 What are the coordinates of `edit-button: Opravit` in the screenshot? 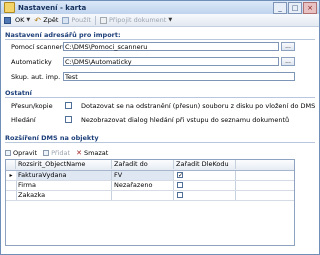 It's located at (21, 153).